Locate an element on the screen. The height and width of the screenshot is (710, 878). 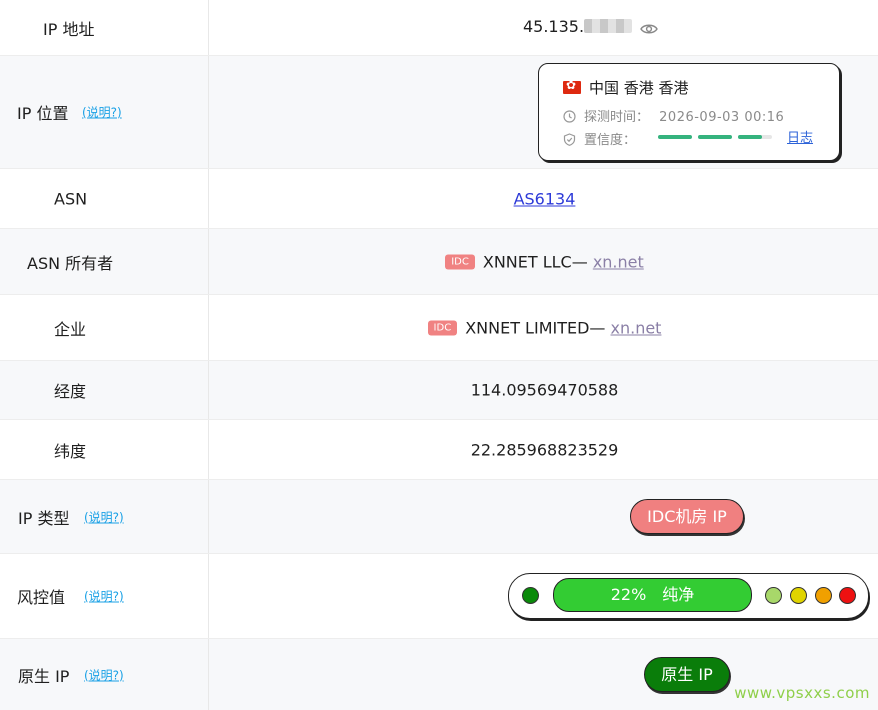
value-cell: 22.285968823529 is located at coordinates (543, 449).